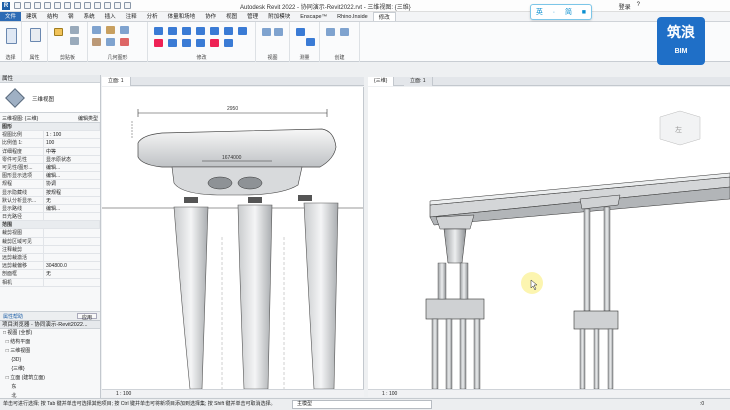  I want to click on property-row: 日光路径, so click(50, 217).